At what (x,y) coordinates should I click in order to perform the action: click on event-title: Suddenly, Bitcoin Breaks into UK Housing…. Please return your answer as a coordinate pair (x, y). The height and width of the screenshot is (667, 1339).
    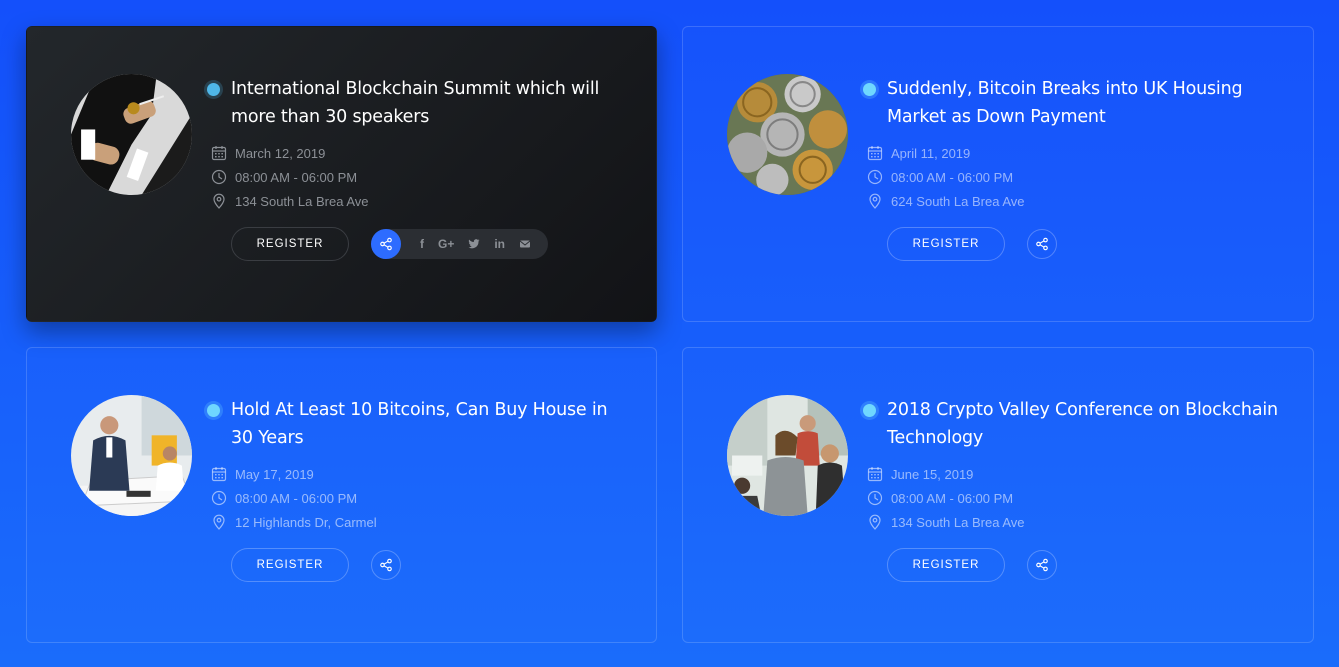
    Looking at the image, I should click on (1085, 103).